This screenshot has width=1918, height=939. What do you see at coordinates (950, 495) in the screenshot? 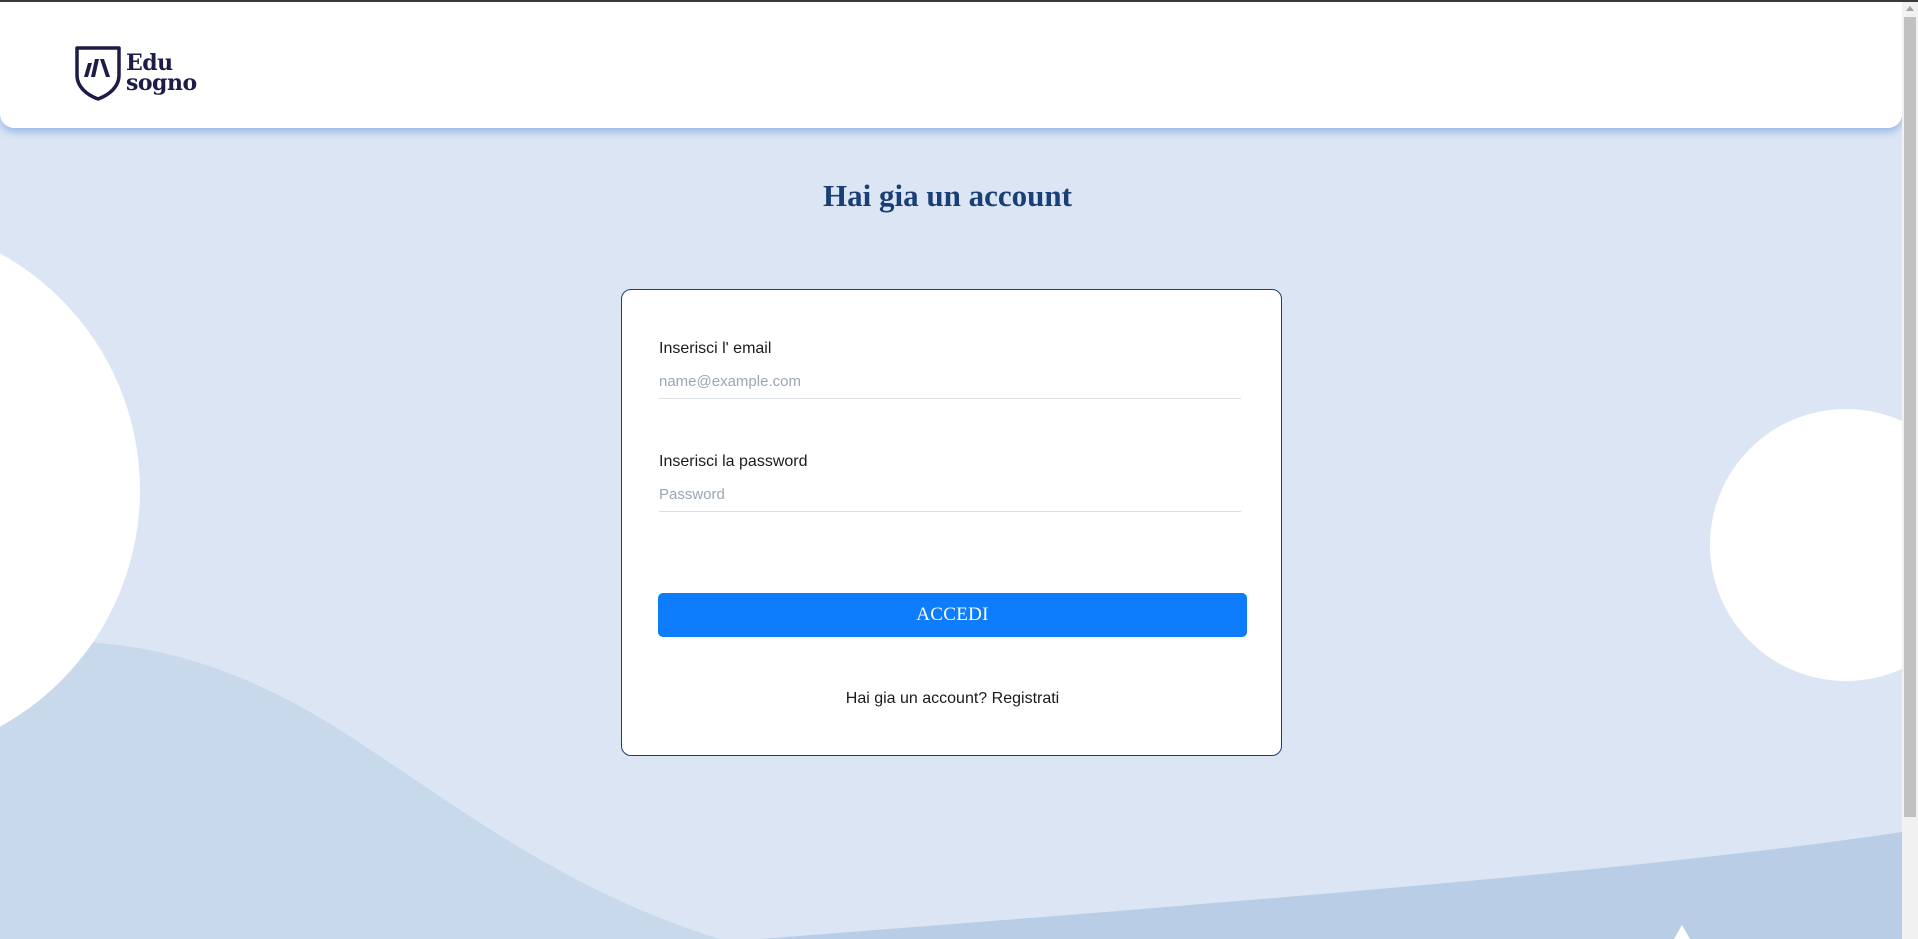
I see `password-field` at bounding box center [950, 495].